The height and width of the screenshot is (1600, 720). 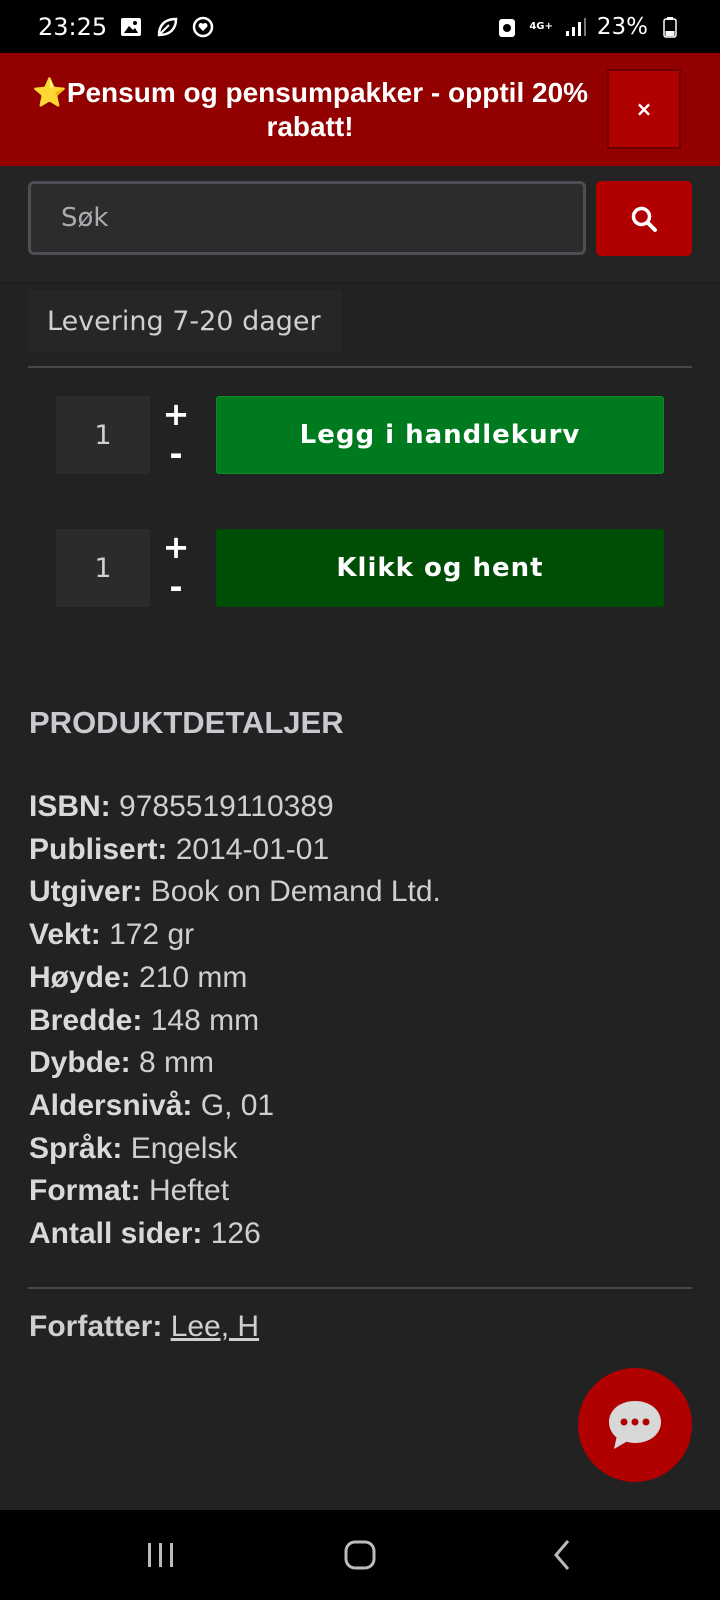 What do you see at coordinates (176, 454) in the screenshot?
I see `cart-quantity-decrease: -` at bounding box center [176, 454].